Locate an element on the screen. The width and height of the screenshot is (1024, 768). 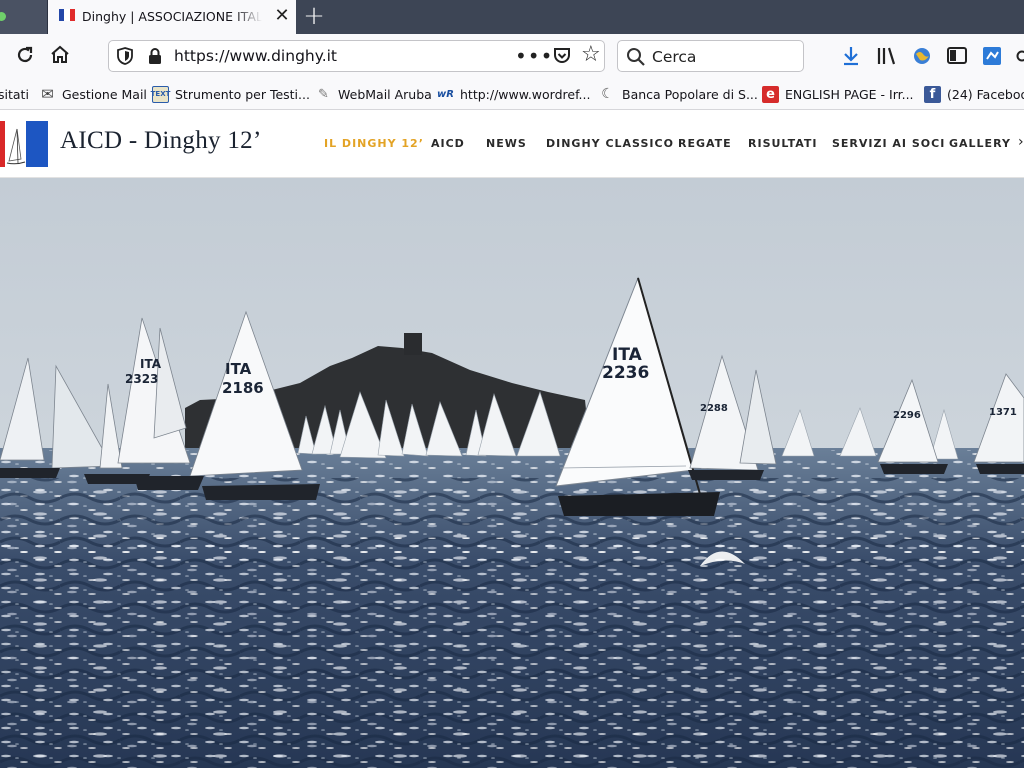
sail-number: 2186 is located at coordinates (243, 388).